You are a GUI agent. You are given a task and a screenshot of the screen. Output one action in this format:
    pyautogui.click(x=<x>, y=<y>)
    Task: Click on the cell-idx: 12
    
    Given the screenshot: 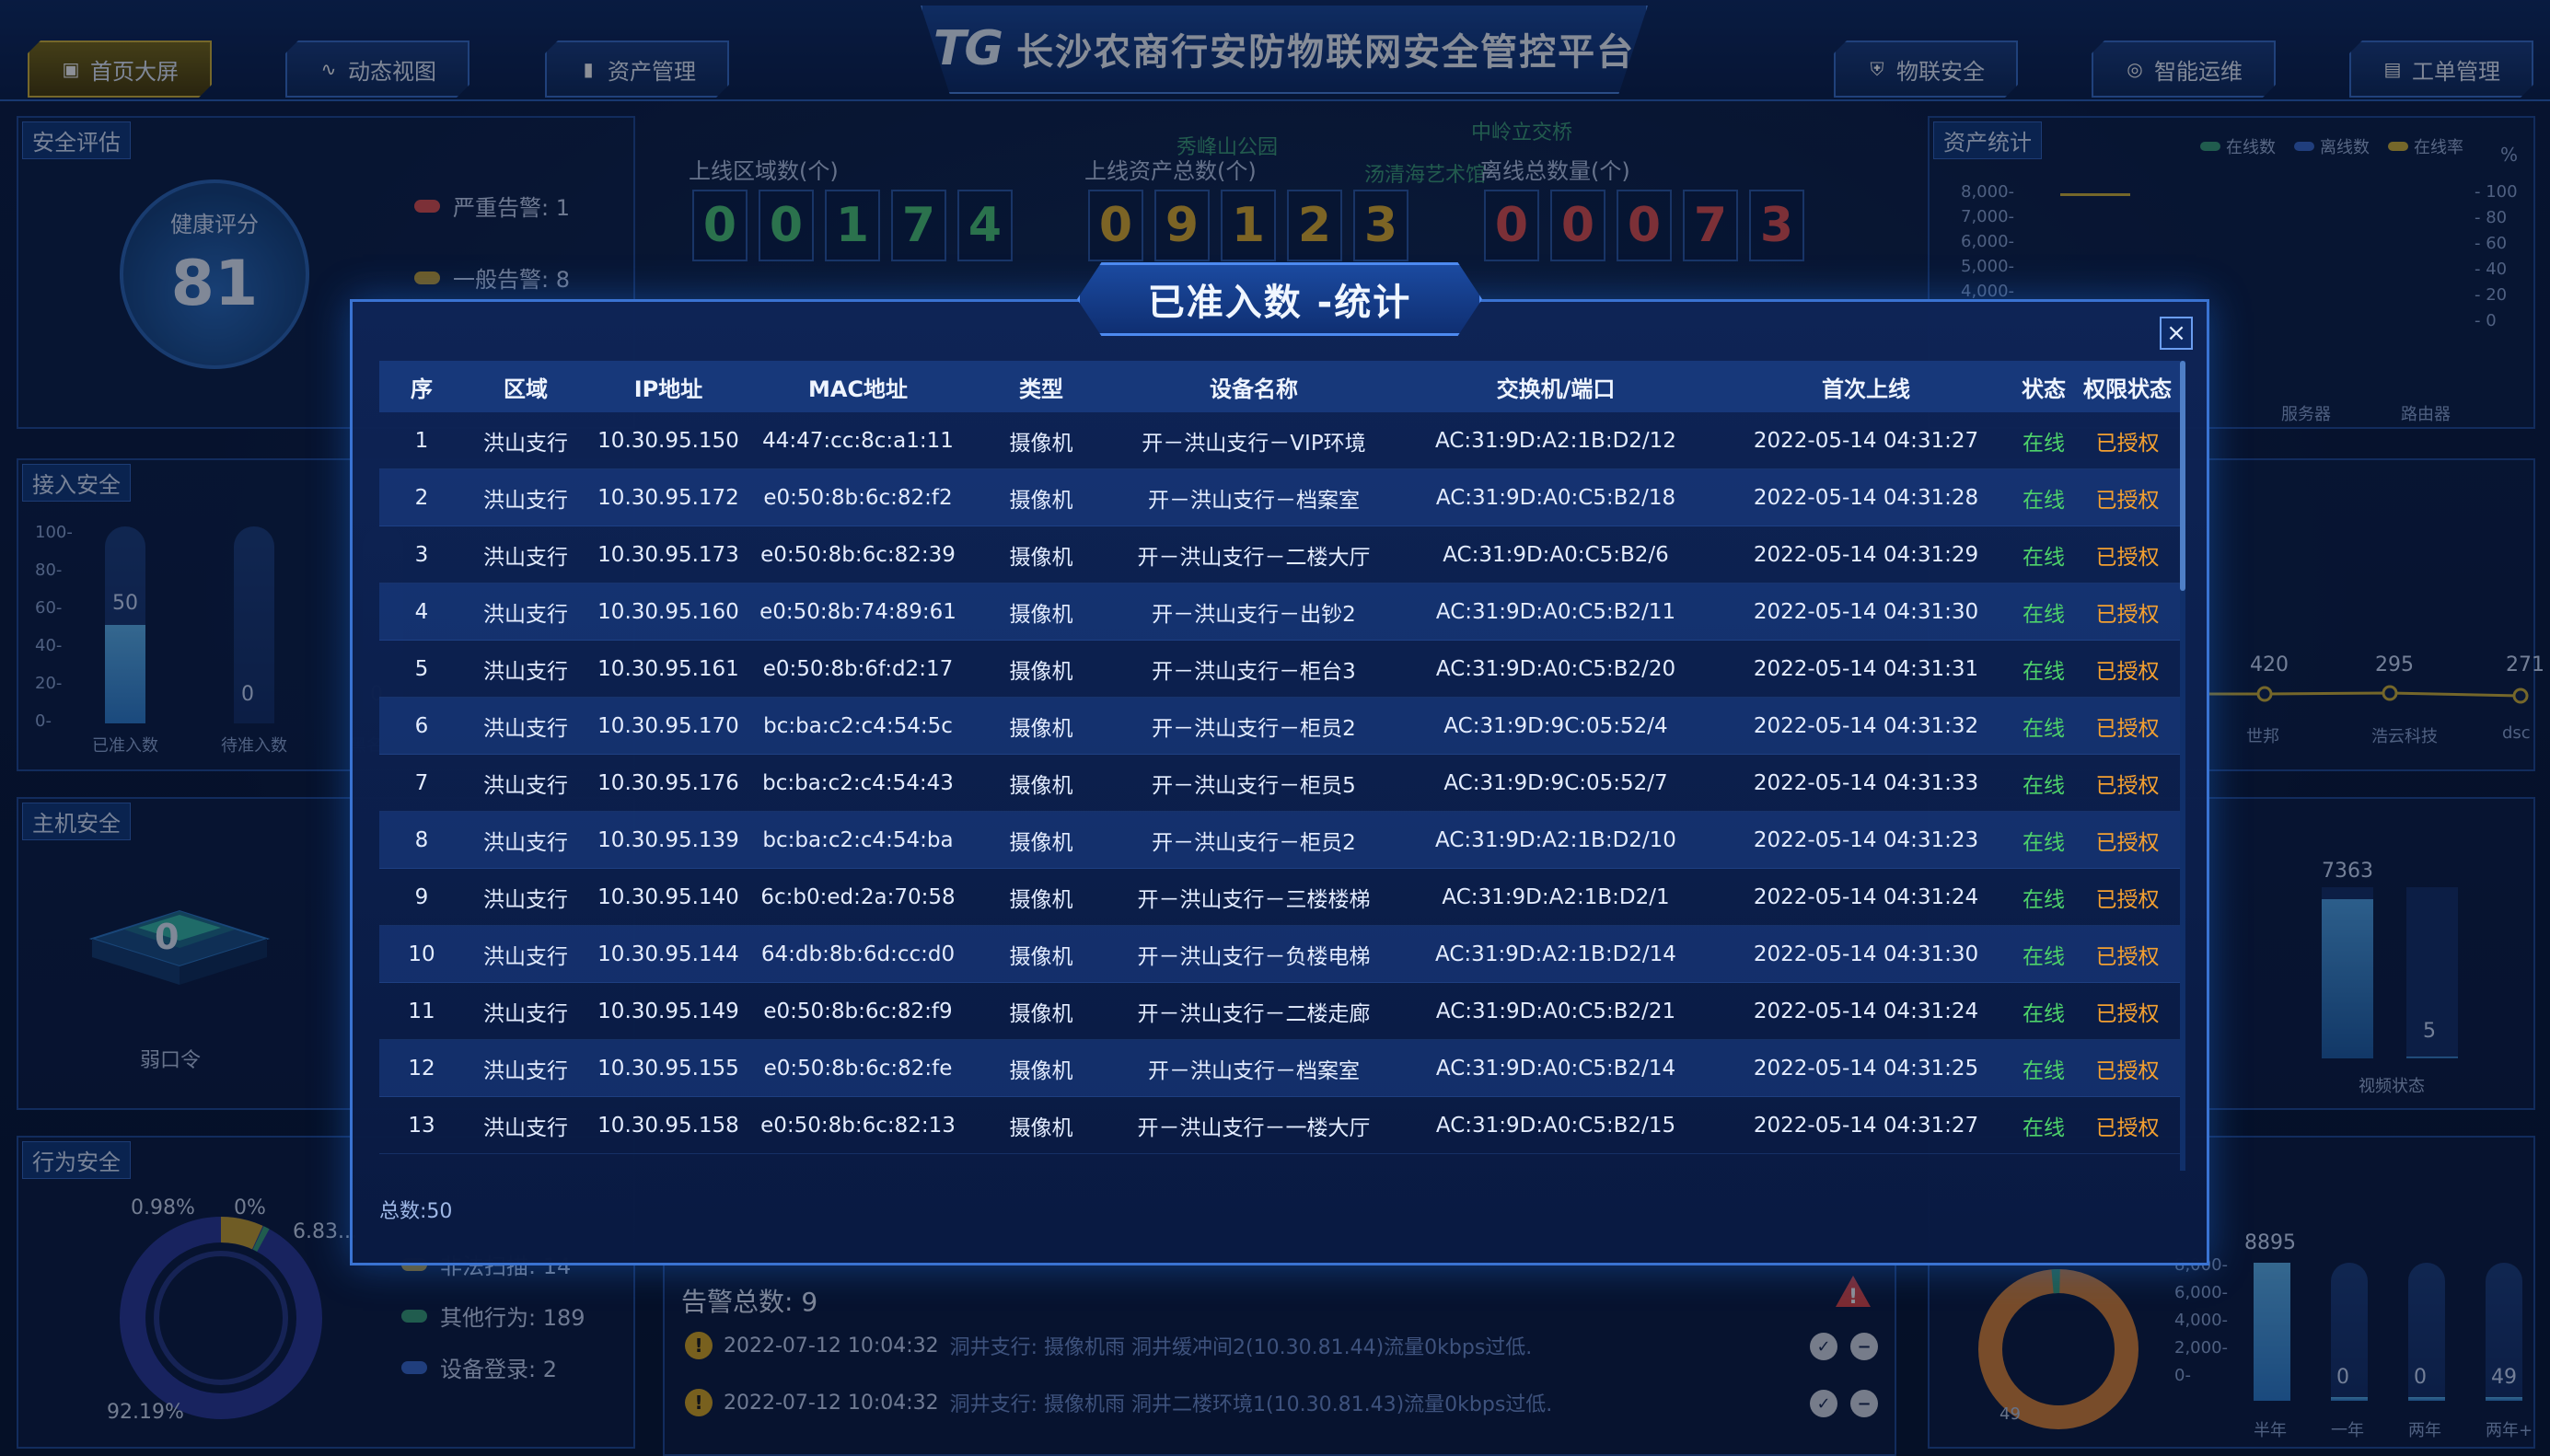 What is the action you would take?
    pyautogui.click(x=421, y=1068)
    